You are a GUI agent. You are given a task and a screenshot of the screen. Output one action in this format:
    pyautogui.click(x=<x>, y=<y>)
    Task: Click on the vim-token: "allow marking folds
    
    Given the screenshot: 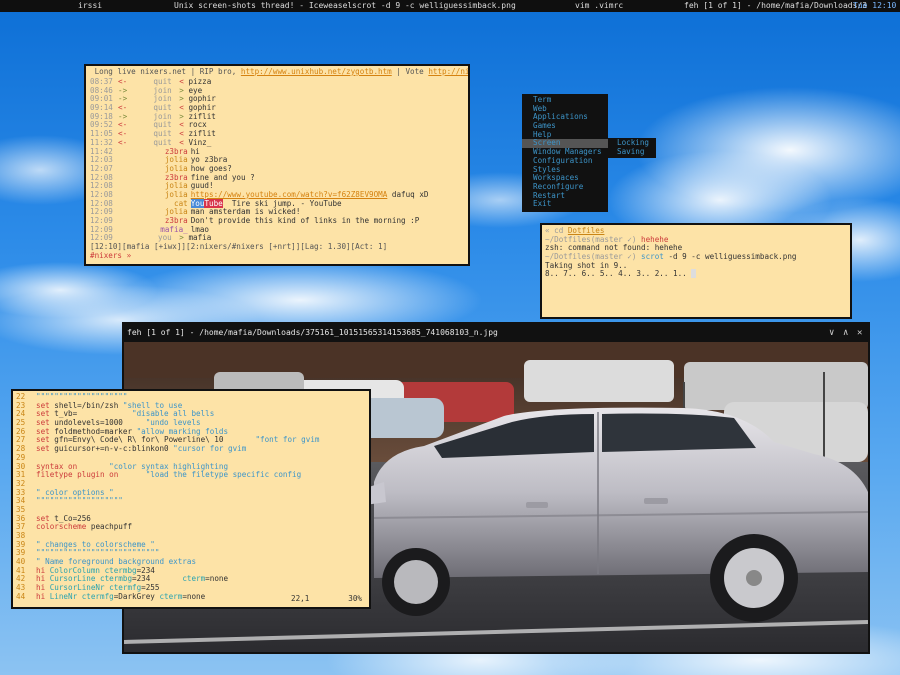 What is the action you would take?
    pyautogui.click(x=182, y=431)
    